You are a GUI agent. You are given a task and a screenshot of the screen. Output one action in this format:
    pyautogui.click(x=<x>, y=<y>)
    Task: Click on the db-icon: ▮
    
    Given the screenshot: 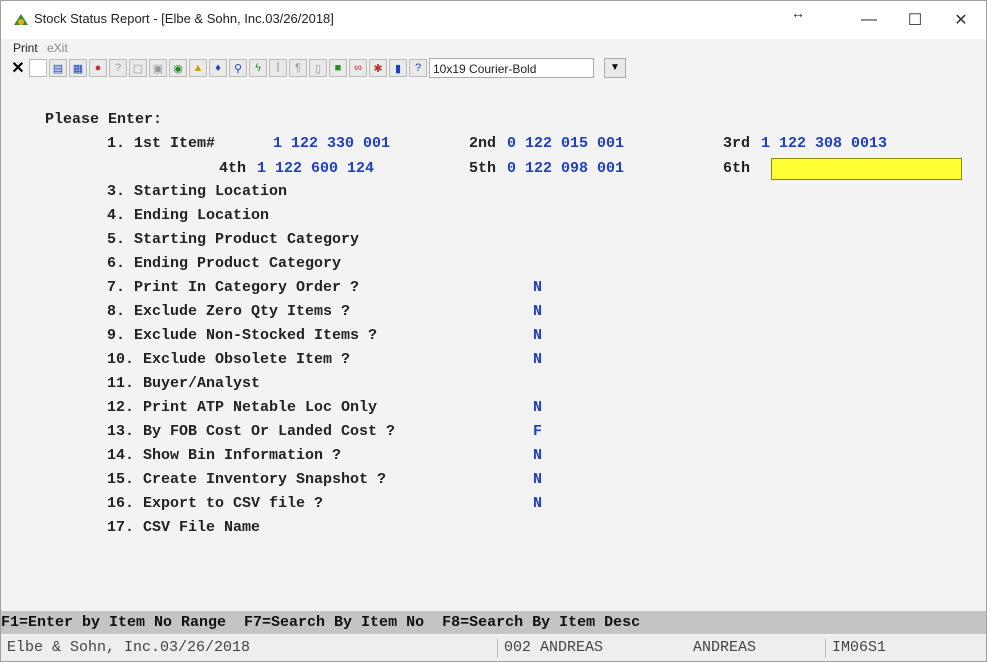 What is the action you would take?
    pyautogui.click(x=398, y=68)
    